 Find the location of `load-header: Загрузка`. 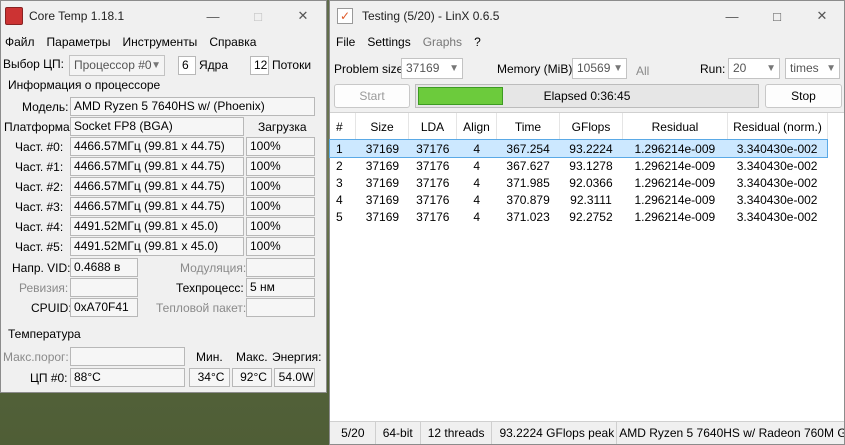

load-header: Загрузка is located at coordinates (282, 127).